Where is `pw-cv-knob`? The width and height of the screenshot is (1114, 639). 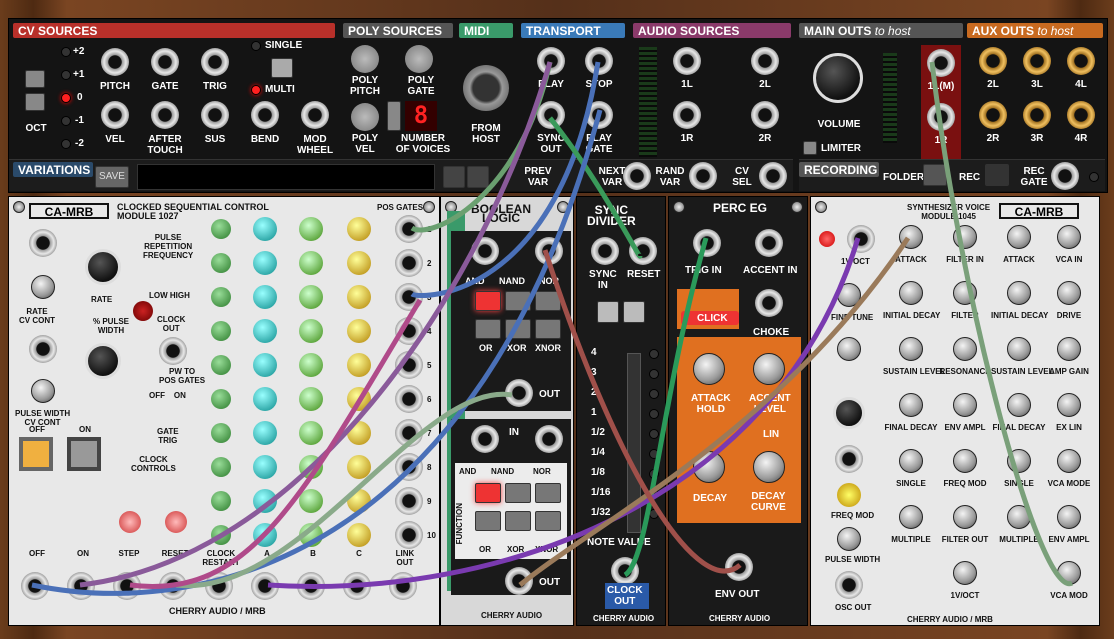
pw-cv-knob is located at coordinates (43, 391).